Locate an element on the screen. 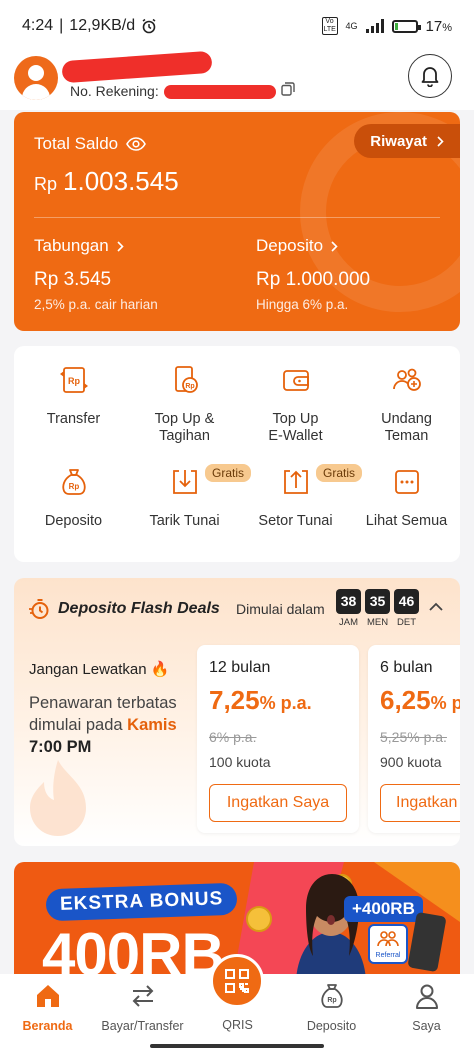 Image resolution: width=474 pixels, height=1053 pixels. nav-home: Beranda is located at coordinates (47, 1007).